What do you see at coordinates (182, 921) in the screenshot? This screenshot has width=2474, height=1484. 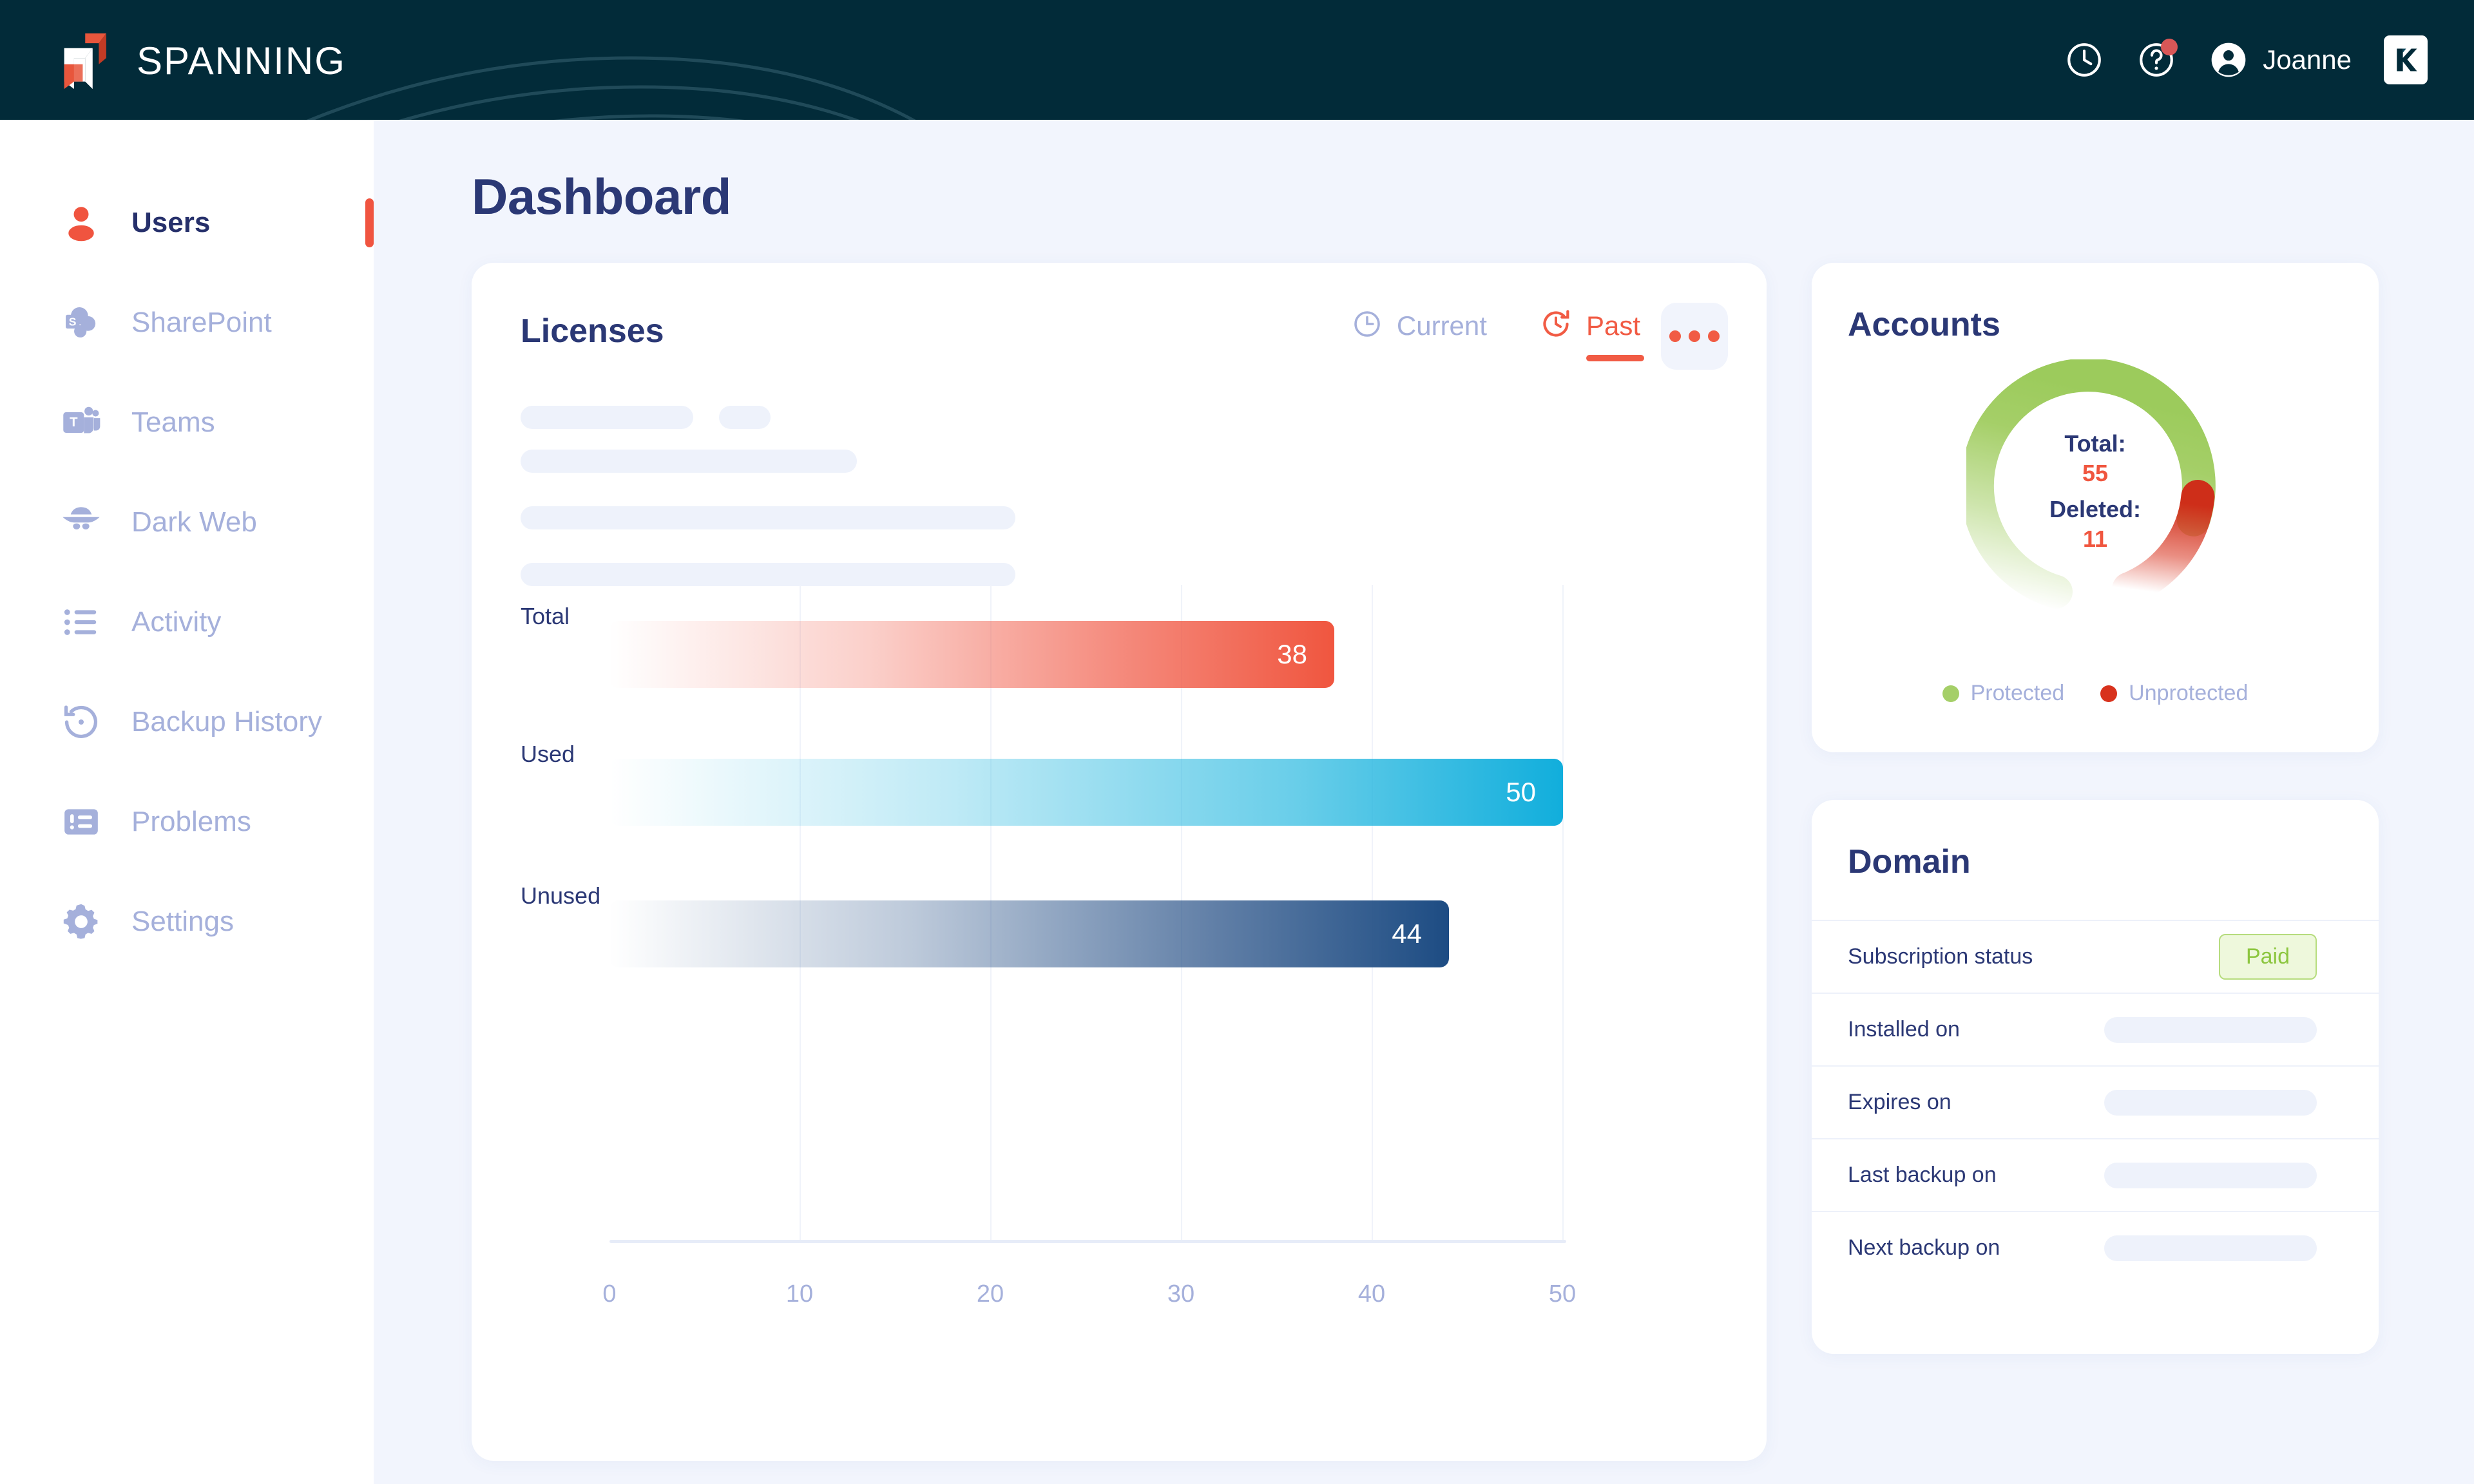 I see `sidebar-item-label: Settings` at bounding box center [182, 921].